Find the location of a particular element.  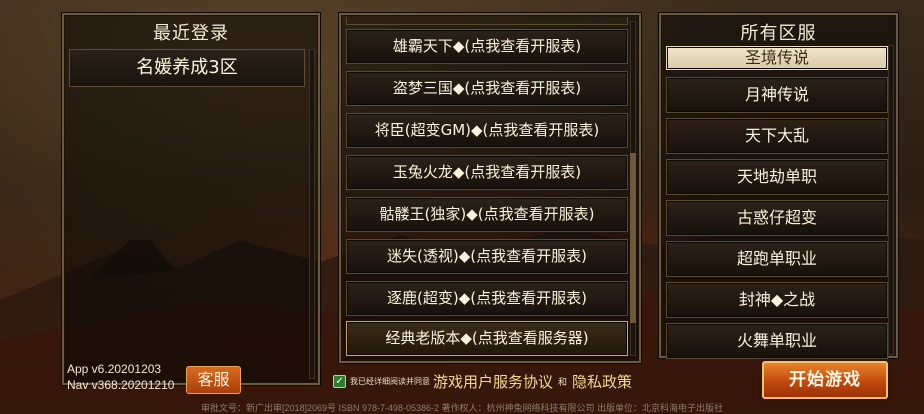

server-group-item: 玉兔火龙◆(点我查看开服表) is located at coordinates (487, 172).